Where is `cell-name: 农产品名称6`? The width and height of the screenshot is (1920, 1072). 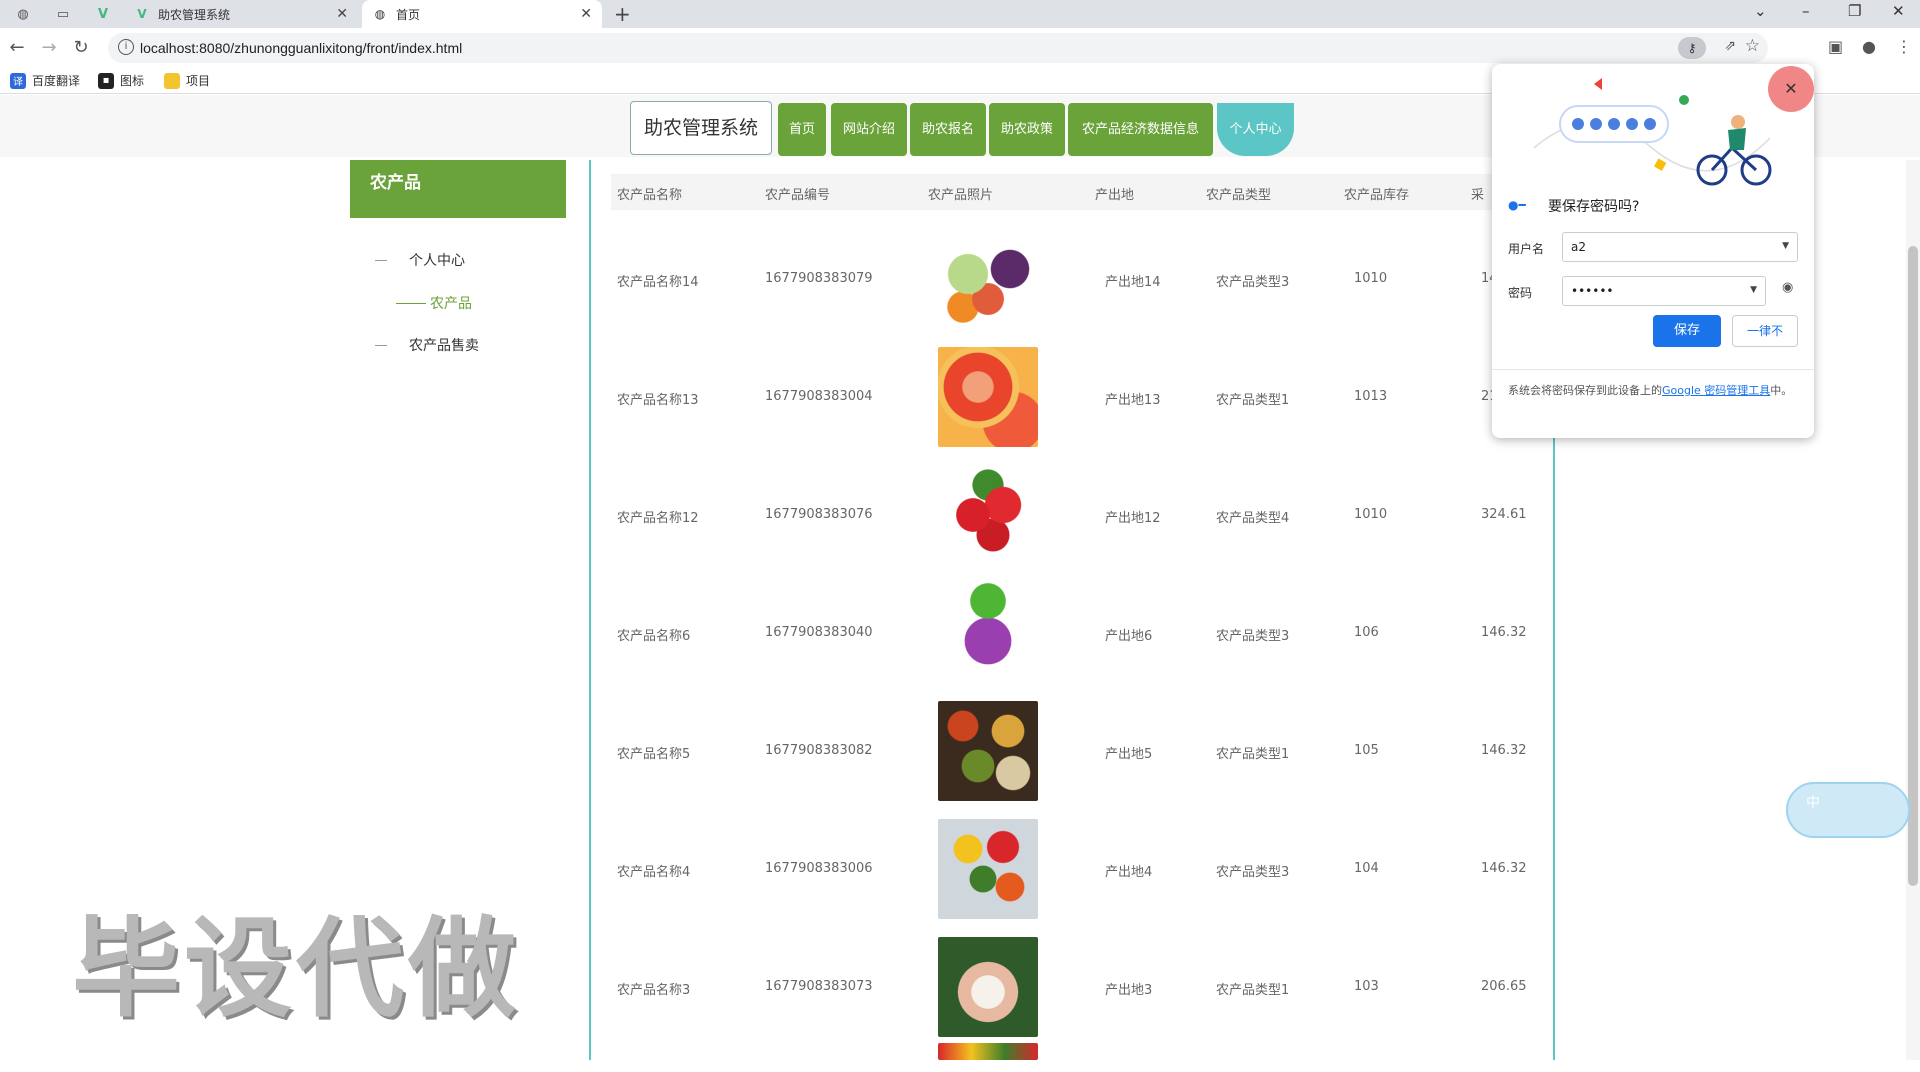 cell-name: 农产品名称6 is located at coordinates (654, 636).